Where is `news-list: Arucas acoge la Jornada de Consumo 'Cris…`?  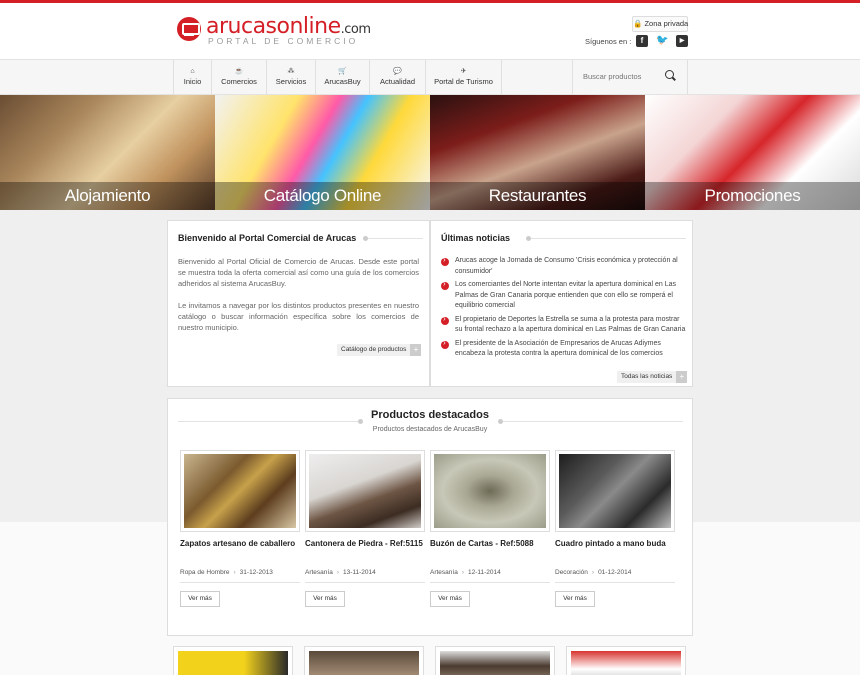
news-list: Arucas acoge la Jornada de Consumo 'Cris… is located at coordinates (564, 309).